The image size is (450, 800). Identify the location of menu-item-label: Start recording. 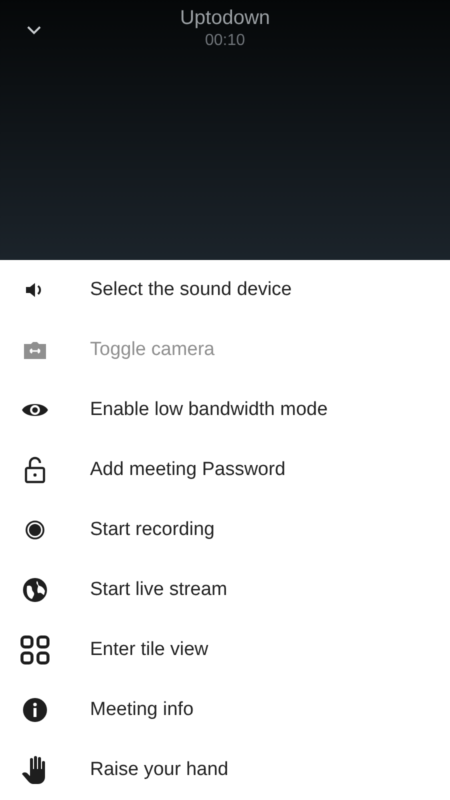
(152, 530).